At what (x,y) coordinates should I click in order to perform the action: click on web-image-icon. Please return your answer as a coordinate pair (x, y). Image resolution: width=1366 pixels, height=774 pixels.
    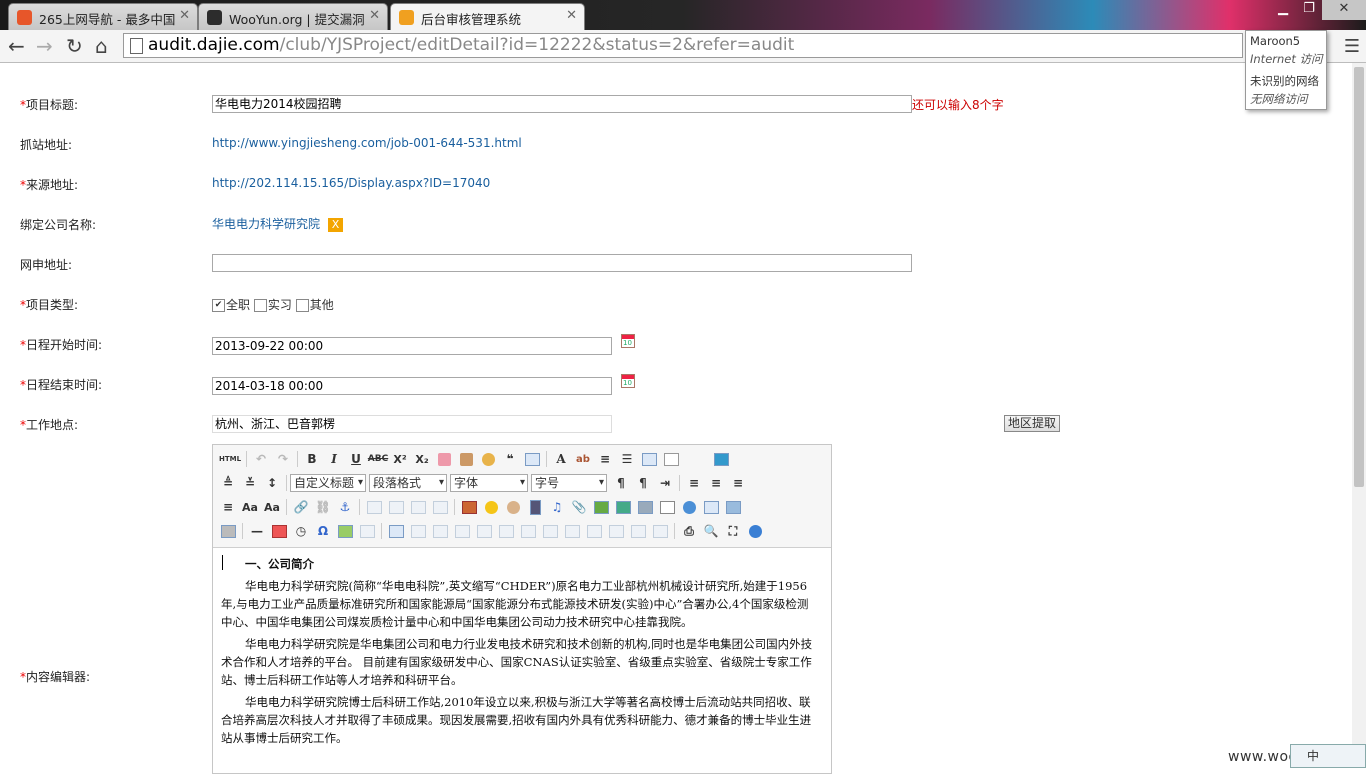
    Looking at the image, I should click on (689, 507).